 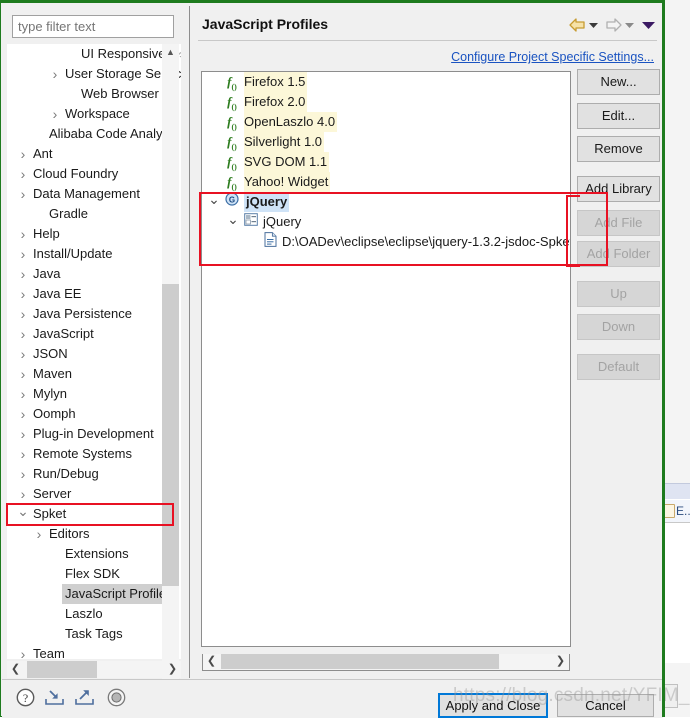 I want to click on apply-and-close-button: Apply and Close, so click(x=493, y=705).